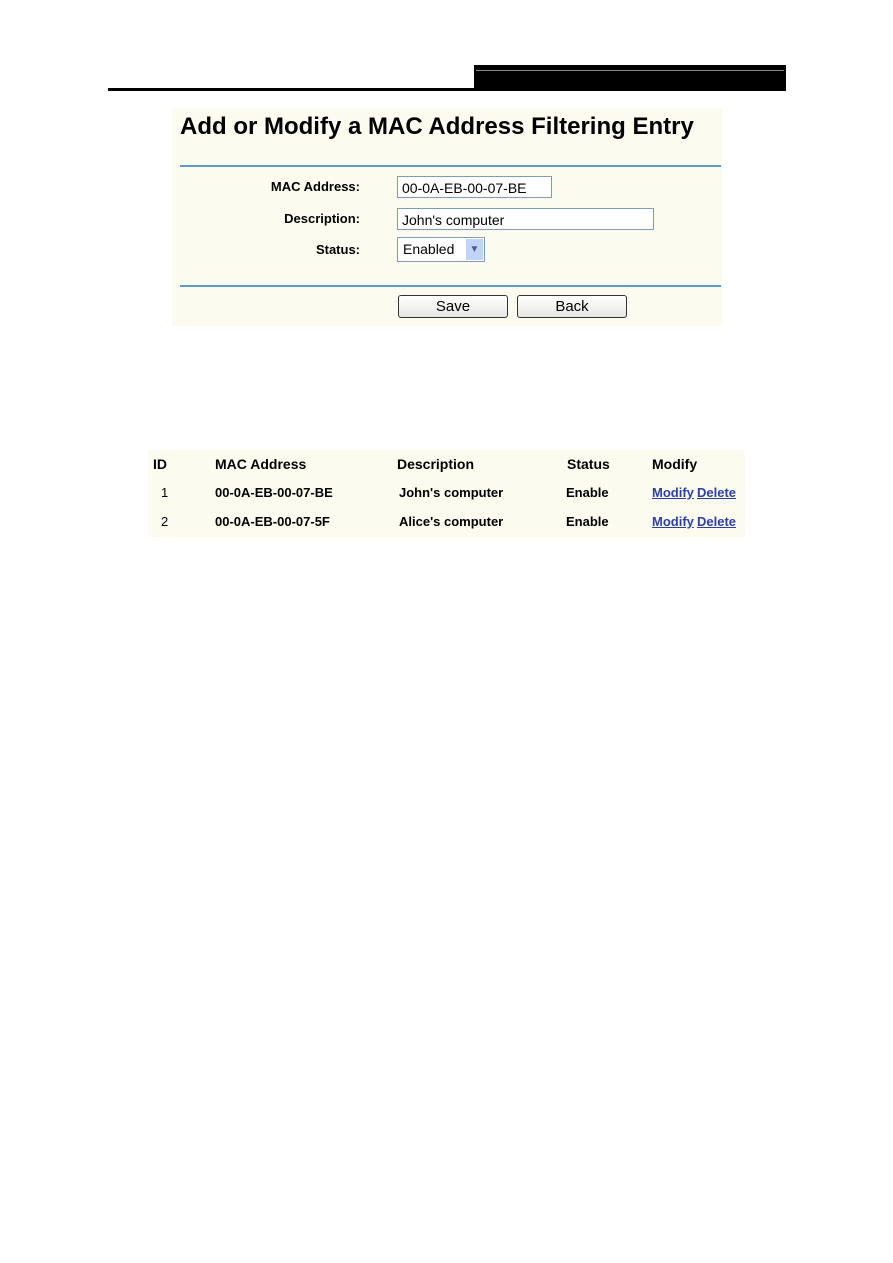 This screenshot has width=893, height=1263. What do you see at coordinates (453, 306) in the screenshot?
I see `save-button: Save` at bounding box center [453, 306].